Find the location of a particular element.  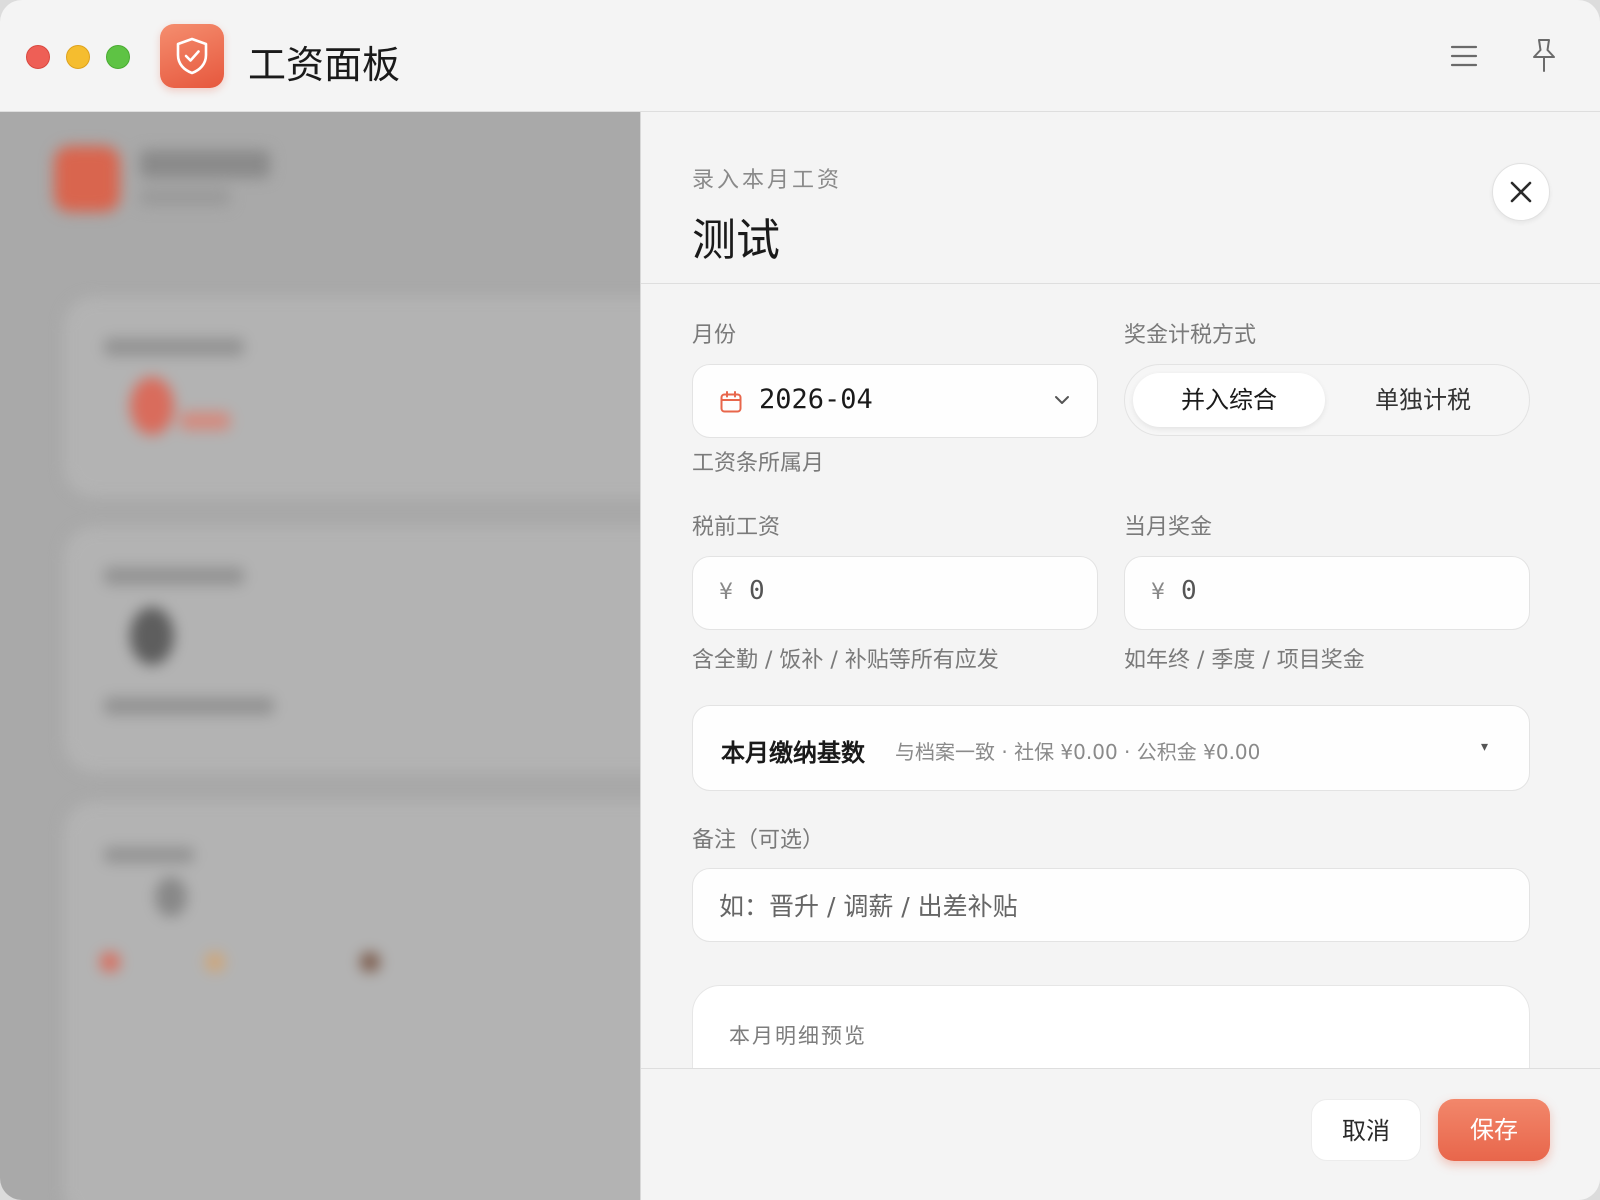

drawer-header: 录入本月工资 测试 is located at coordinates (1120, 198).